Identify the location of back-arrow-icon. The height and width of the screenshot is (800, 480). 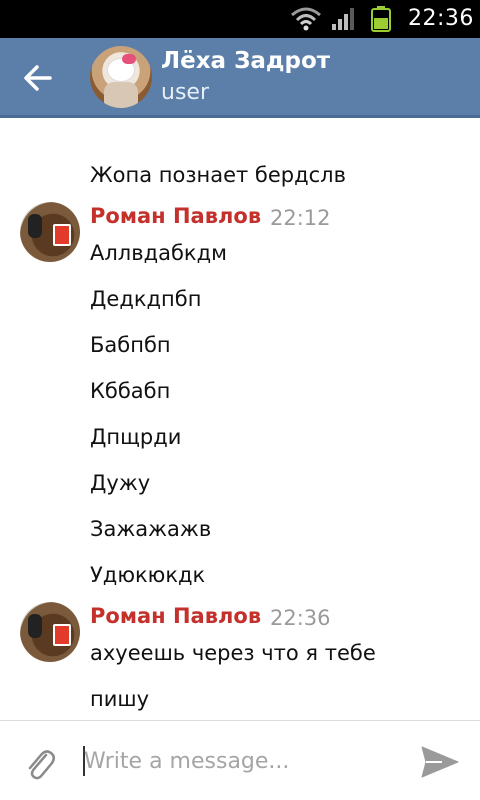
(38, 78).